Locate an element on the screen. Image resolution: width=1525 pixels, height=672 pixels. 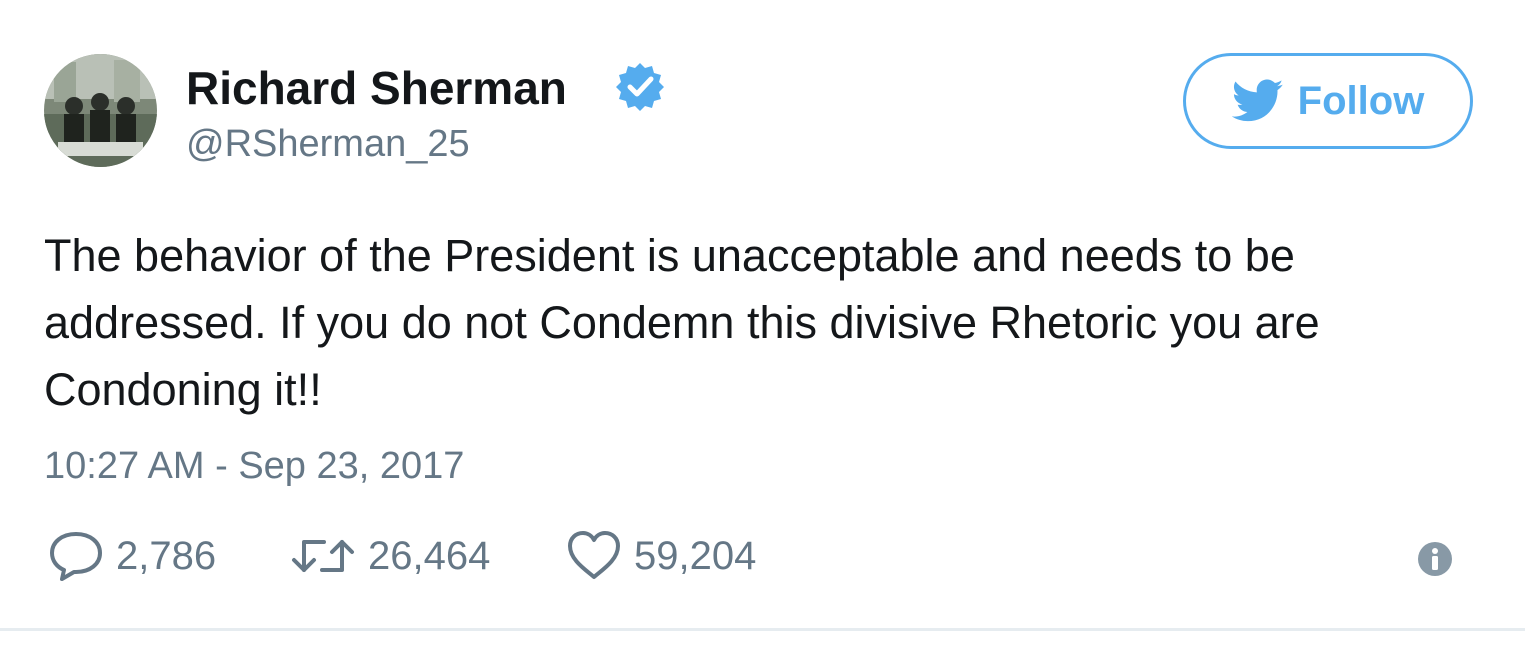
retweet-button: 26,464 is located at coordinates (390, 556).